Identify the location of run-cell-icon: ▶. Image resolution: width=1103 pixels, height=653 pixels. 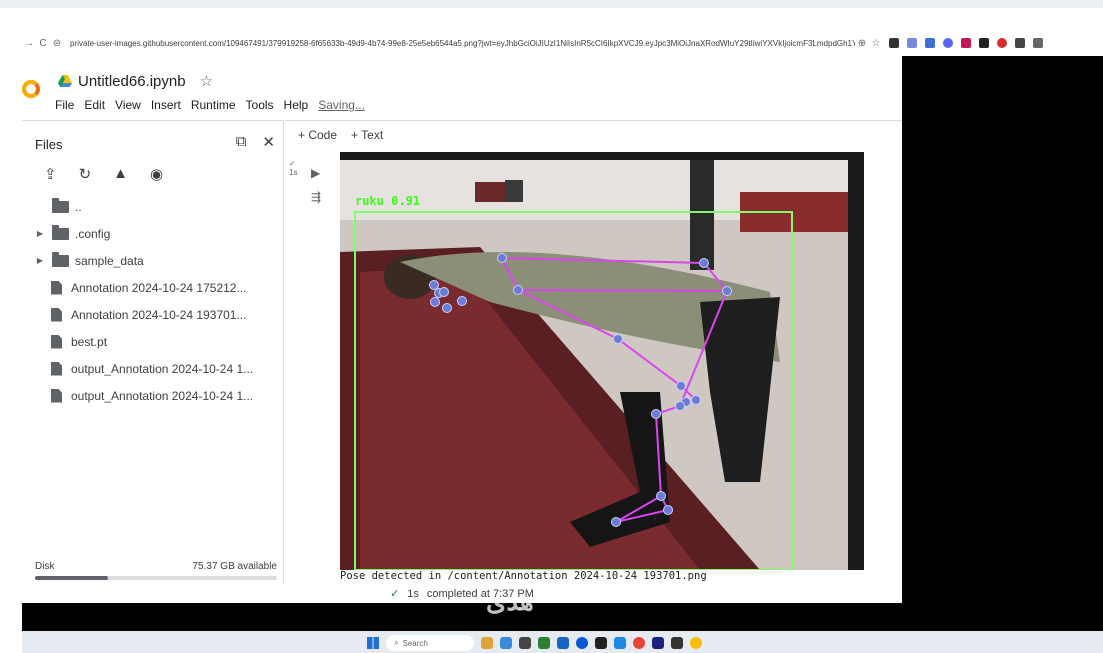
(316, 173).